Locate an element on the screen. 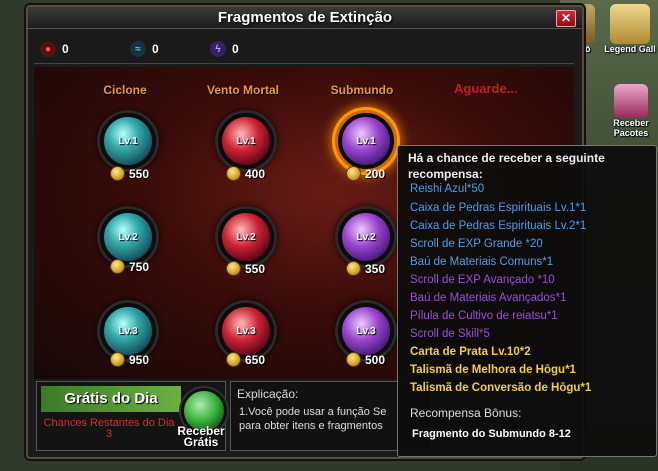  receive-free-label: Receber Grátis is located at coordinates (201, 436).